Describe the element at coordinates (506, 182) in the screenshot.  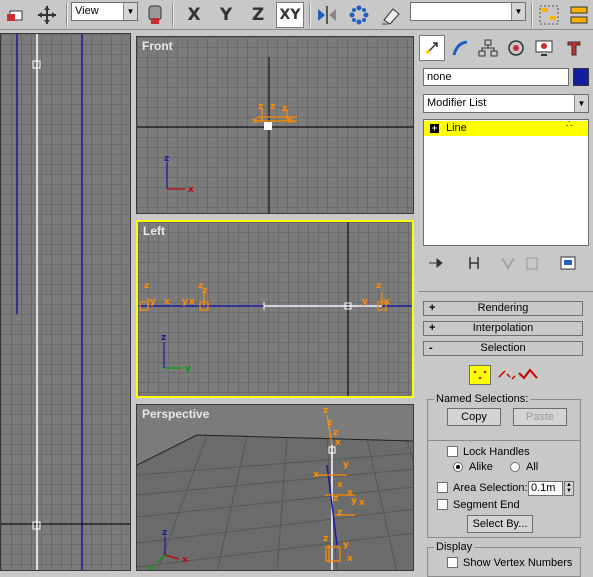
I see `modifier-stack: + Line ∴` at that location.